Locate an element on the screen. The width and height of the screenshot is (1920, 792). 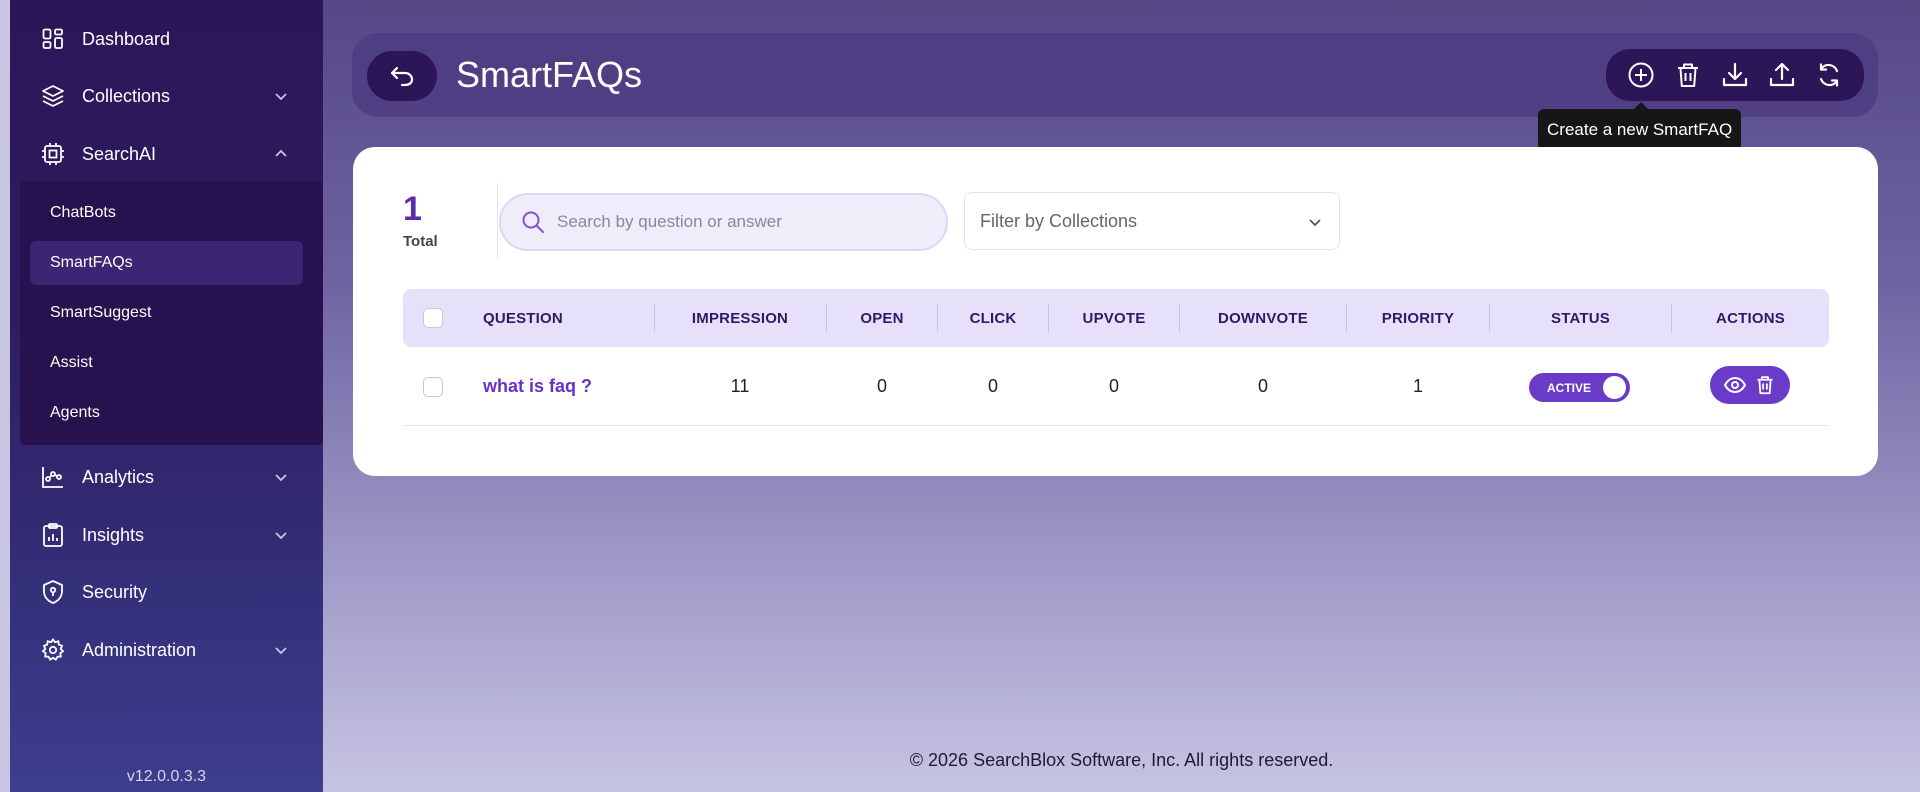
col-upvote: UPVOTE is located at coordinates (1114, 318).